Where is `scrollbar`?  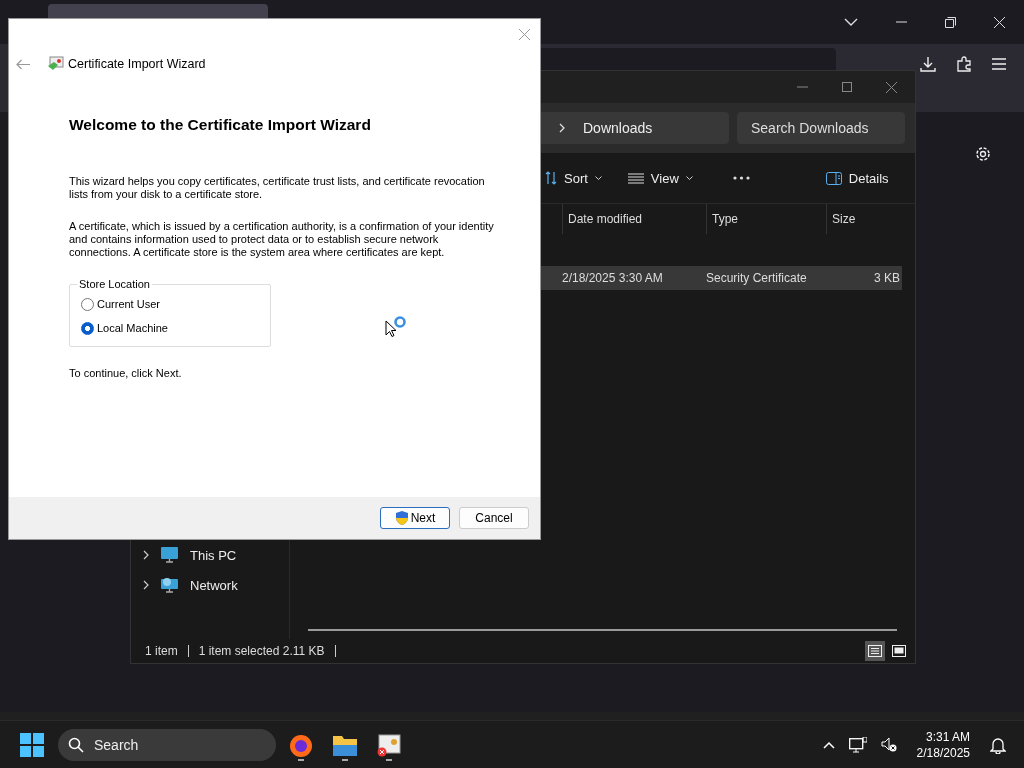
scrollbar is located at coordinates (602, 630).